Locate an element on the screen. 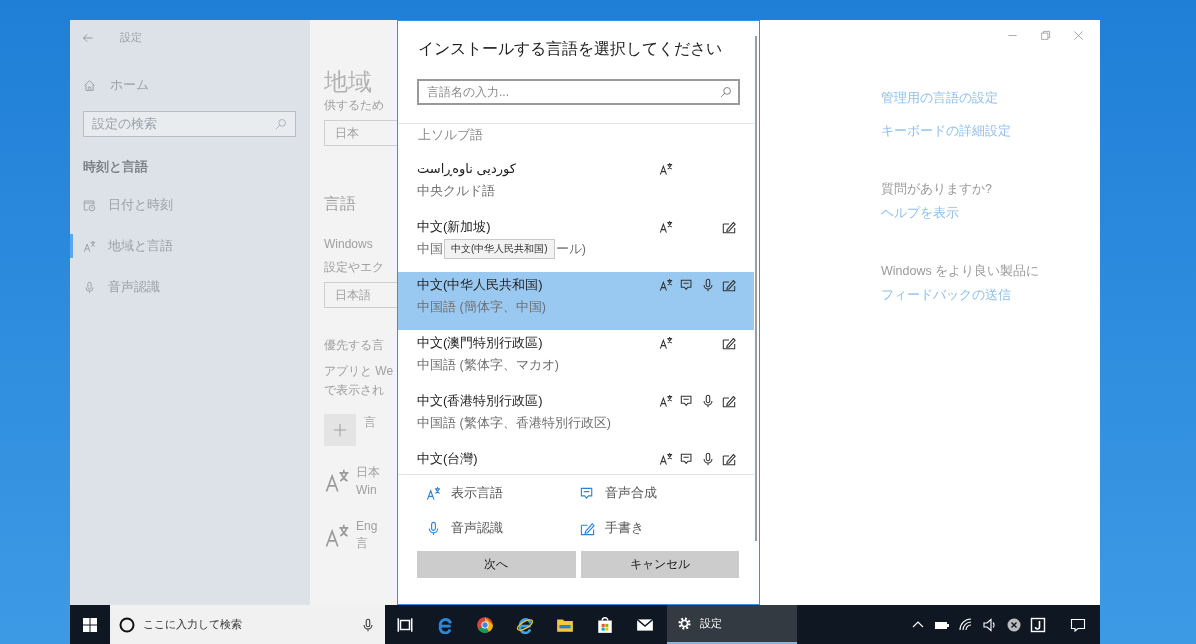  language-detail: 中央クルド語 is located at coordinates (456, 191).